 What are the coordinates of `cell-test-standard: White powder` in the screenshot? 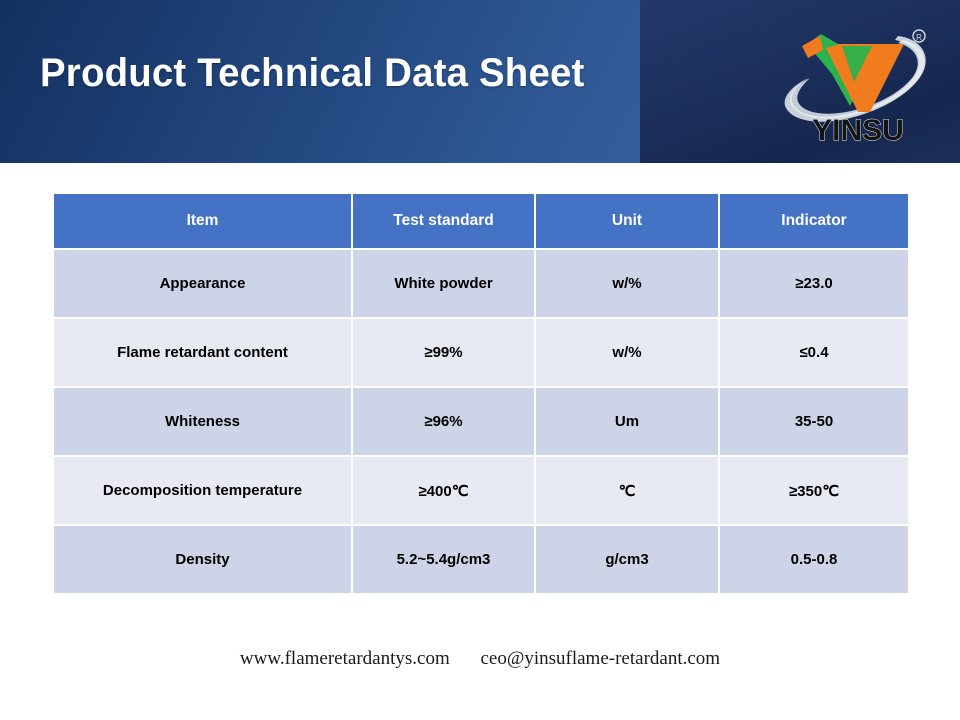 It's located at (443, 283).